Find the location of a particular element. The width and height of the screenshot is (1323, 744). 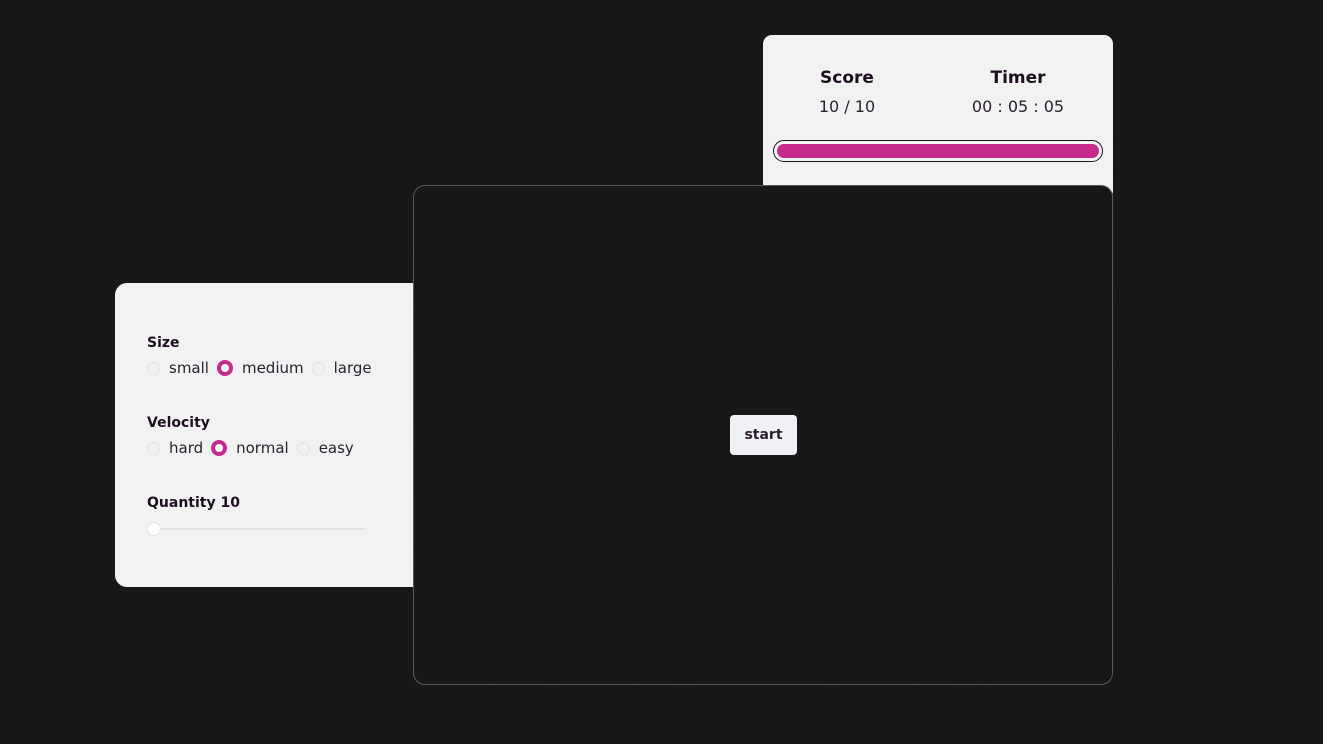

quantity-setting: Quantity 10 is located at coordinates (256, 515).